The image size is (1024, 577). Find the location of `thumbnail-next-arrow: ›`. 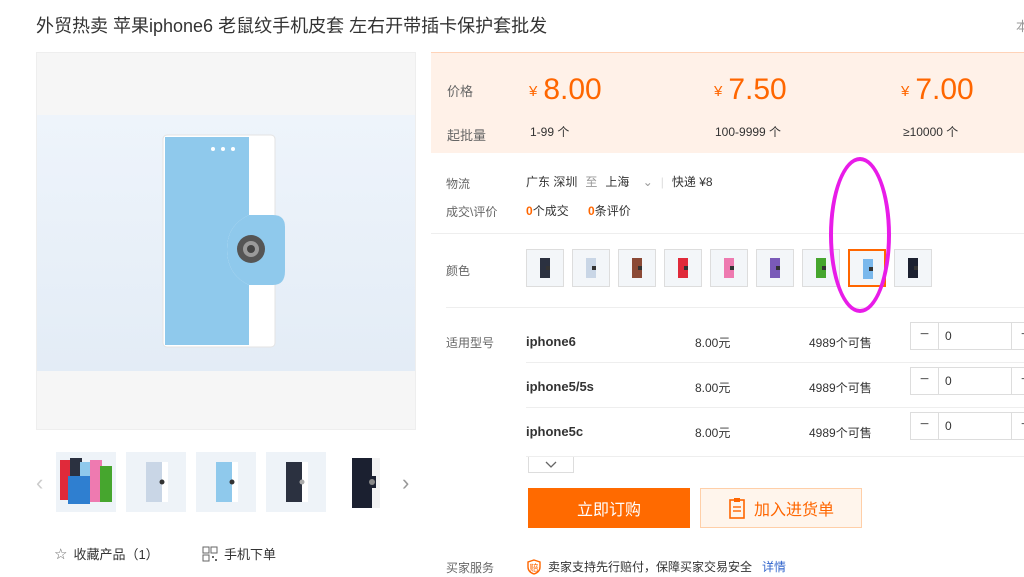

thumbnail-next-arrow: › is located at coordinates (405, 483).